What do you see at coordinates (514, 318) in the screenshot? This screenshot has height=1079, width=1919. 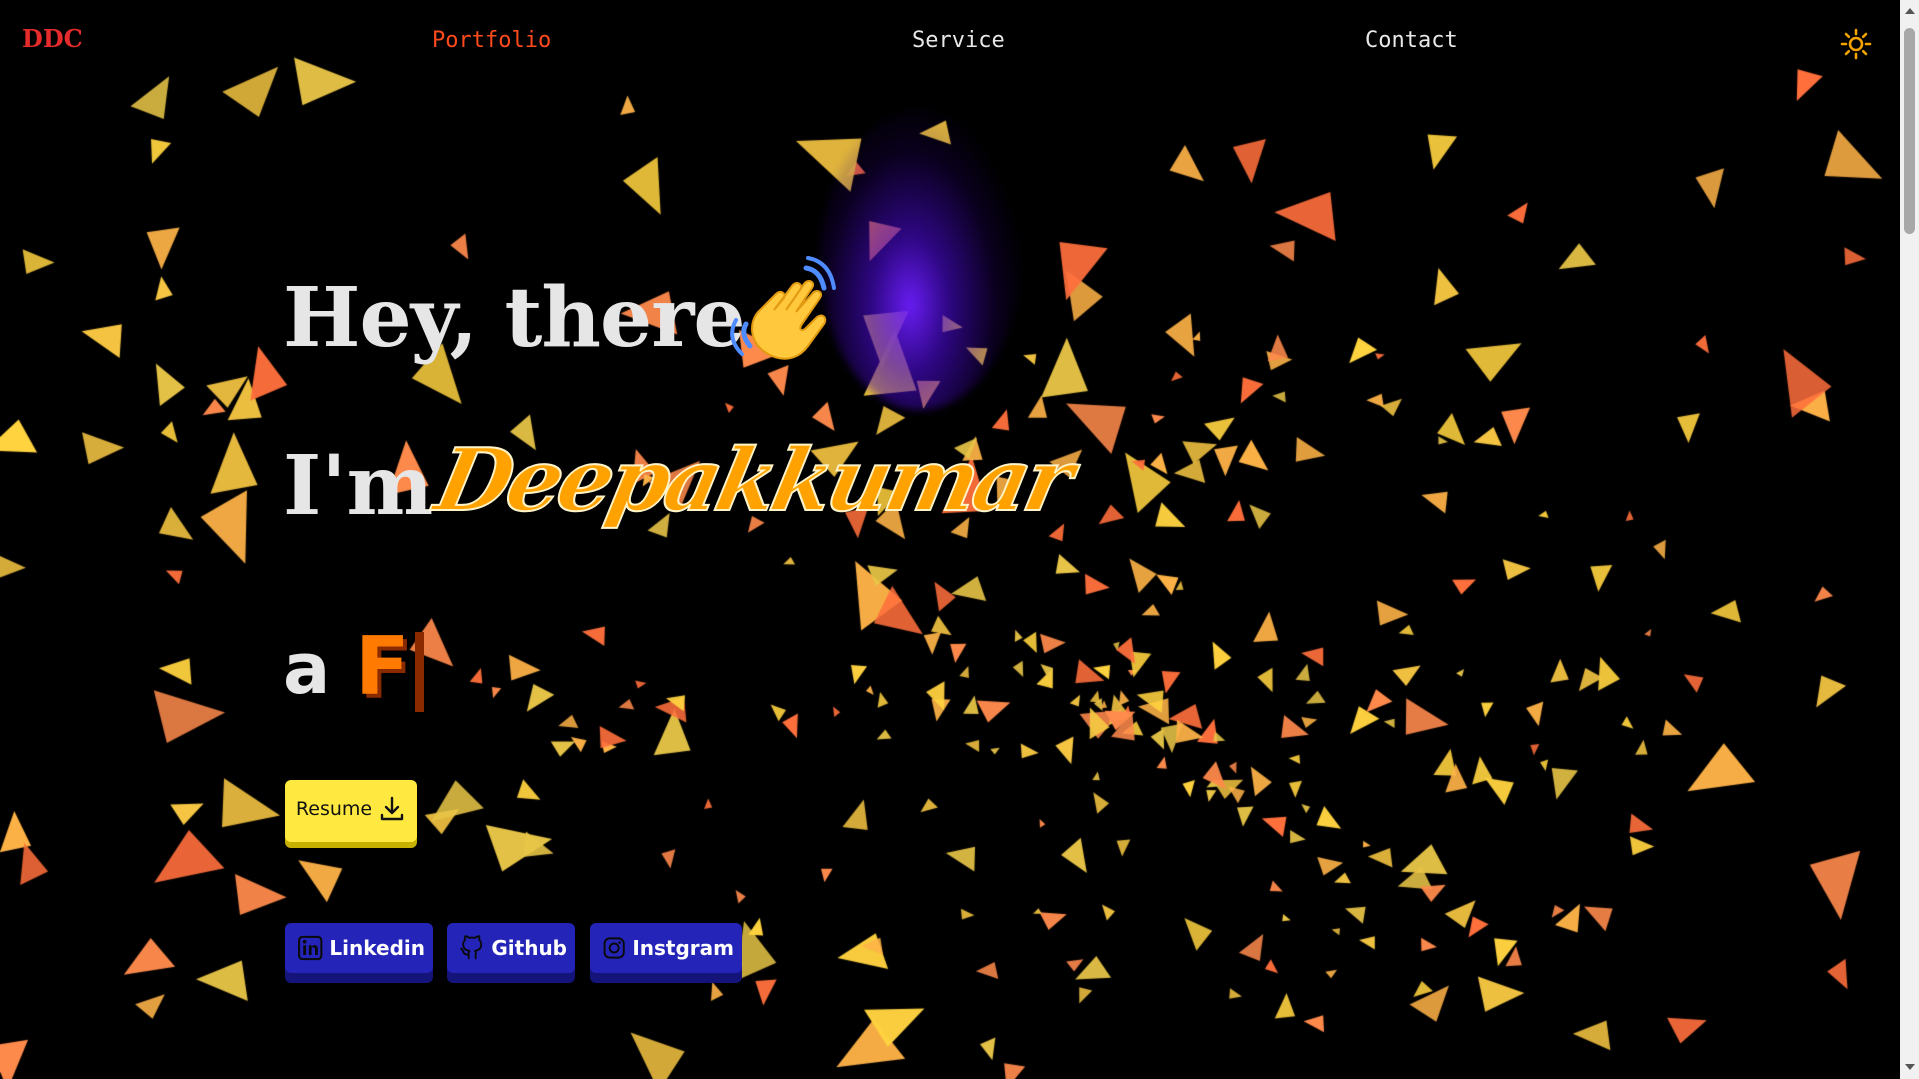 I see `greeting-heading: Hey, there` at bounding box center [514, 318].